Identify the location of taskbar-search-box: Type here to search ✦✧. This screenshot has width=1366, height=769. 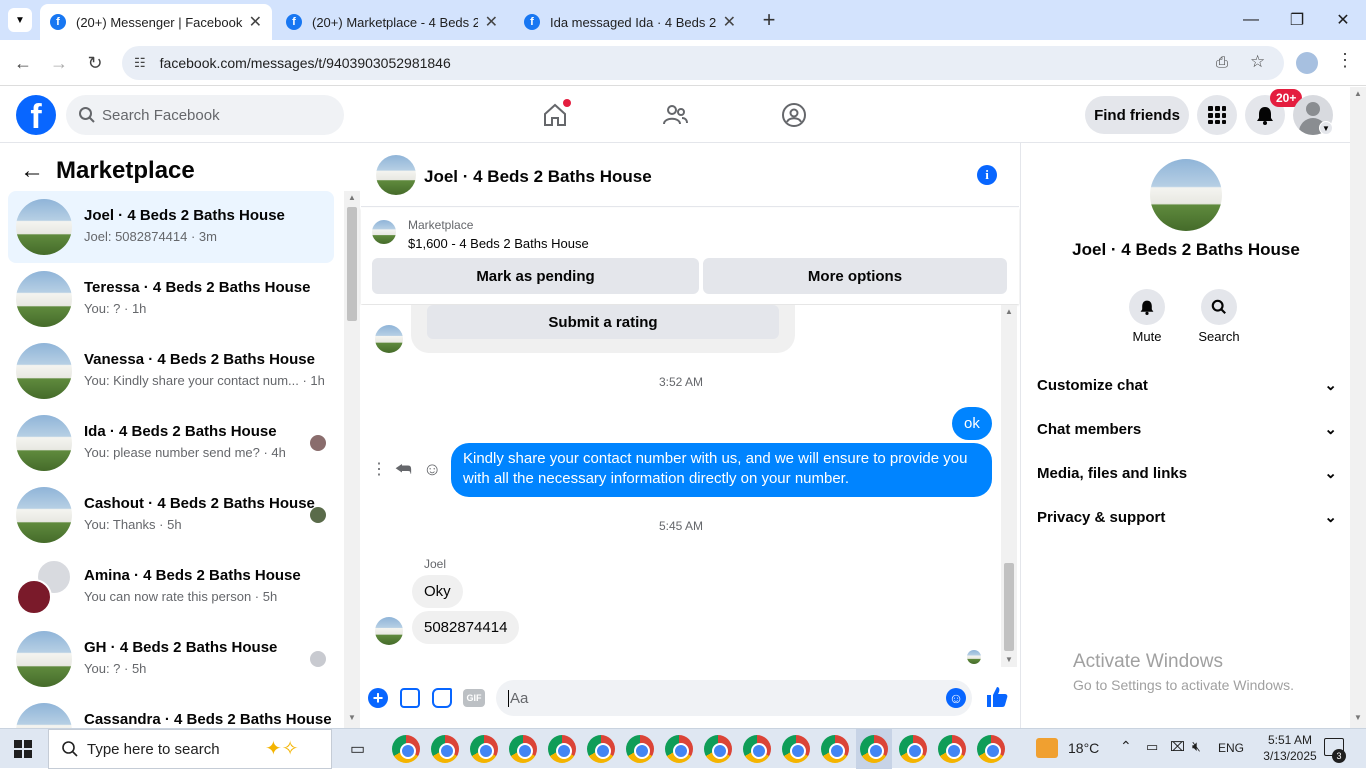
(190, 749).